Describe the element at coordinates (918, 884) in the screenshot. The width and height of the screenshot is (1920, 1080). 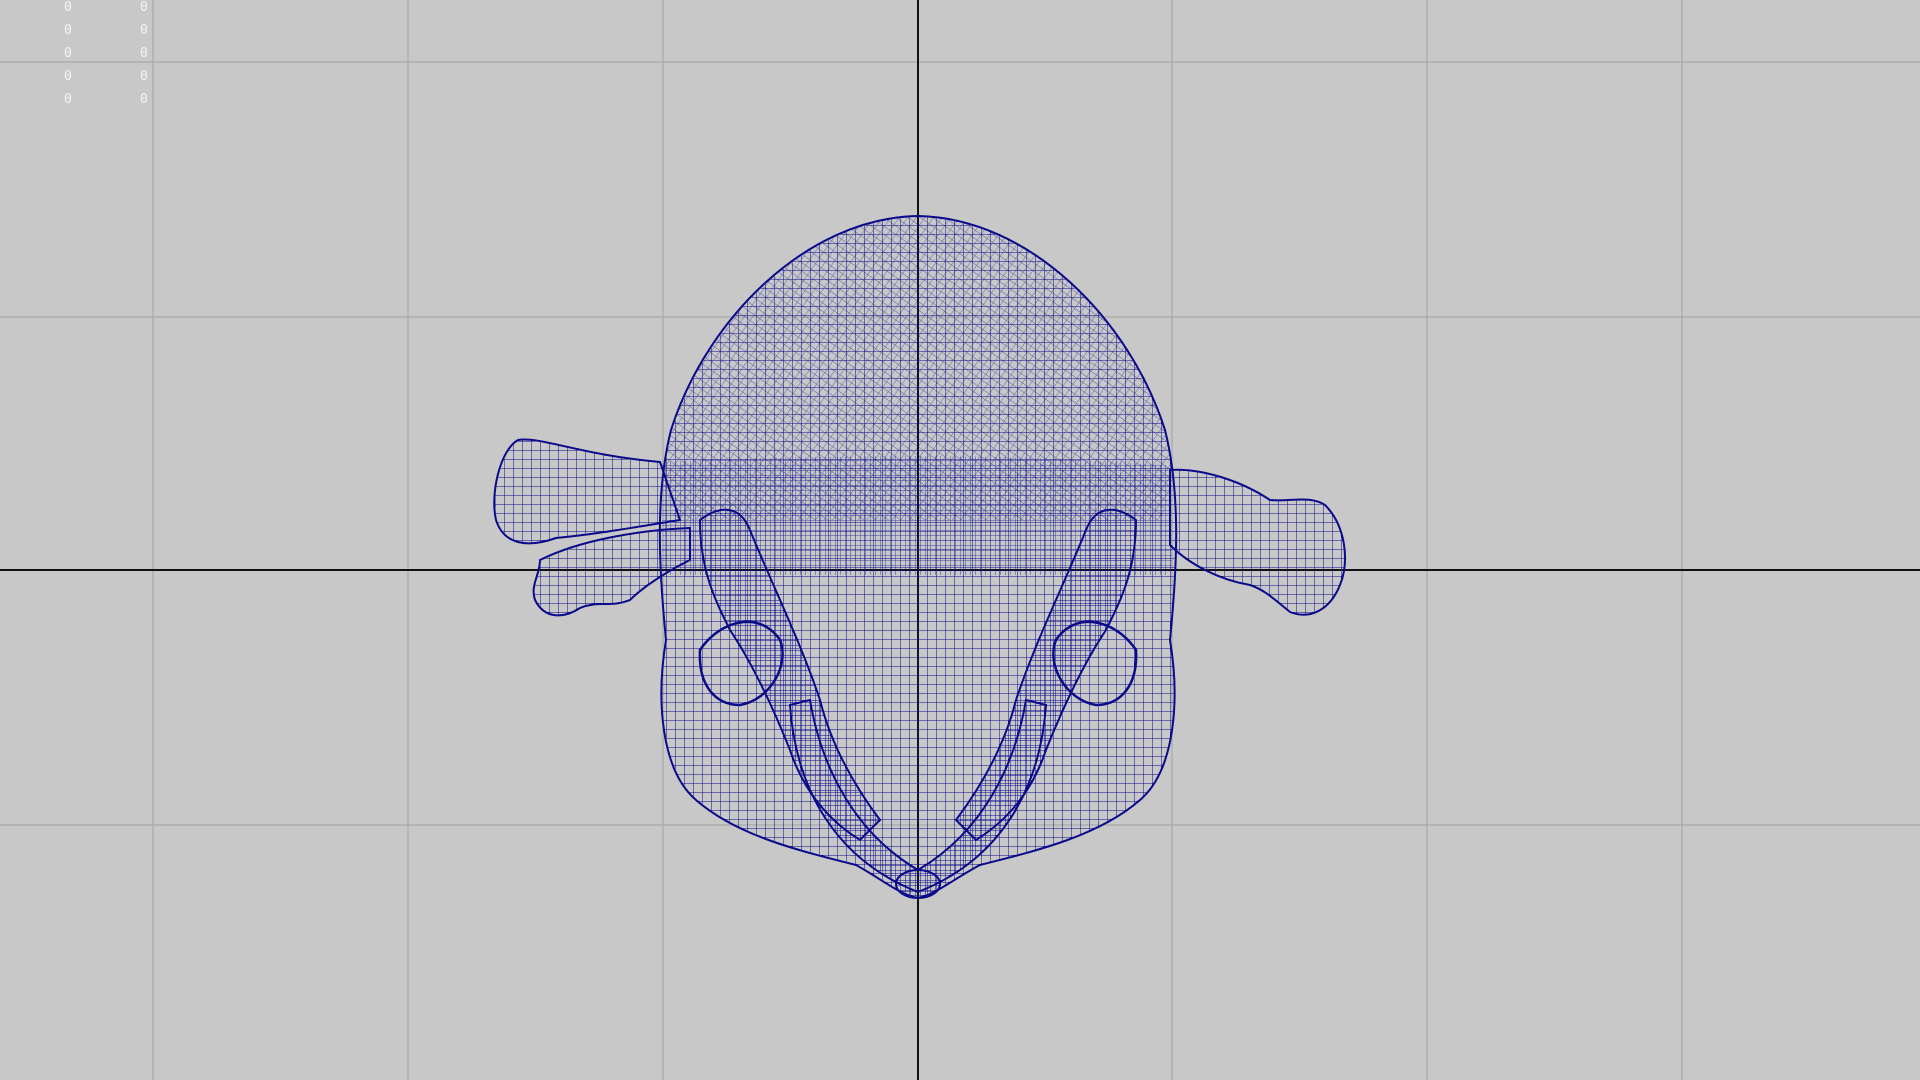
I see `chin-tip-mesh` at that location.